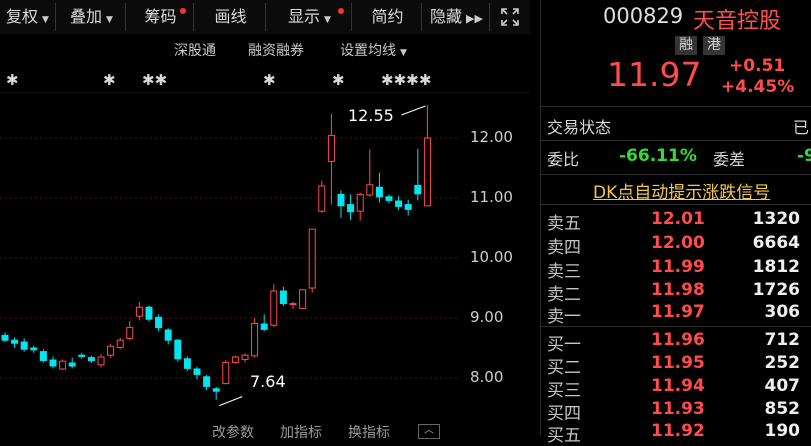 The image size is (811, 446). I want to click on bid-price: 11.93, so click(678, 409).